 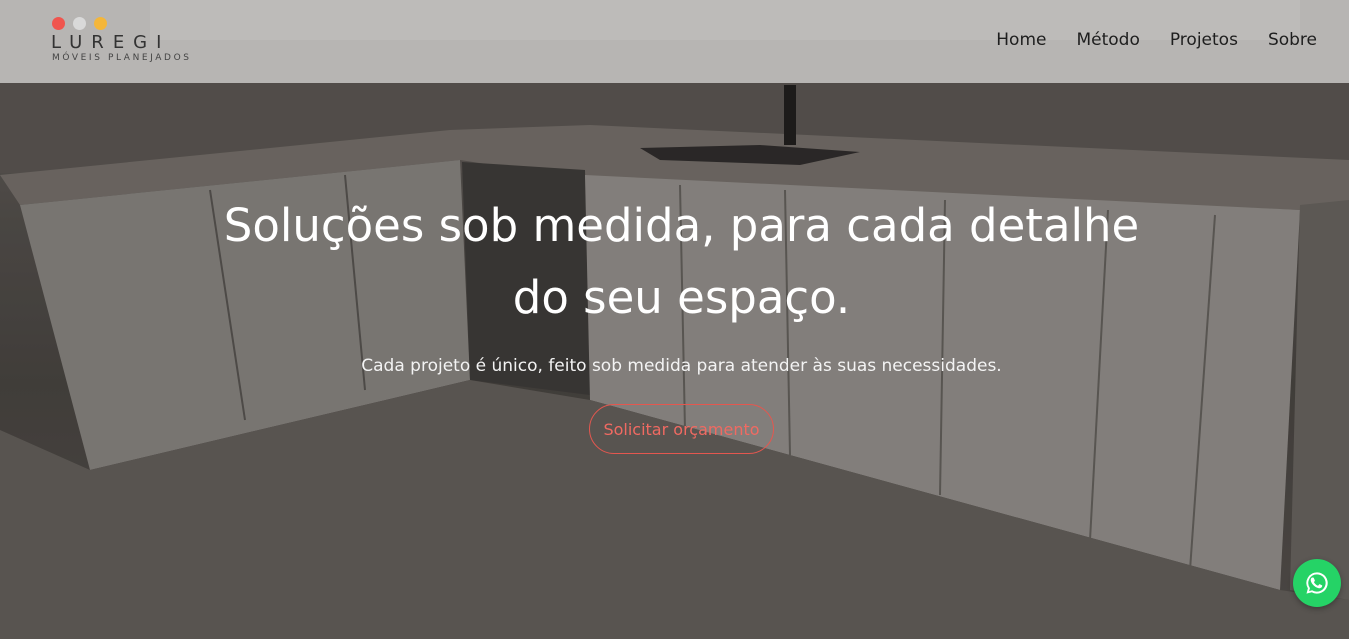 I want to click on nav-home: Home, so click(x=1021, y=40).